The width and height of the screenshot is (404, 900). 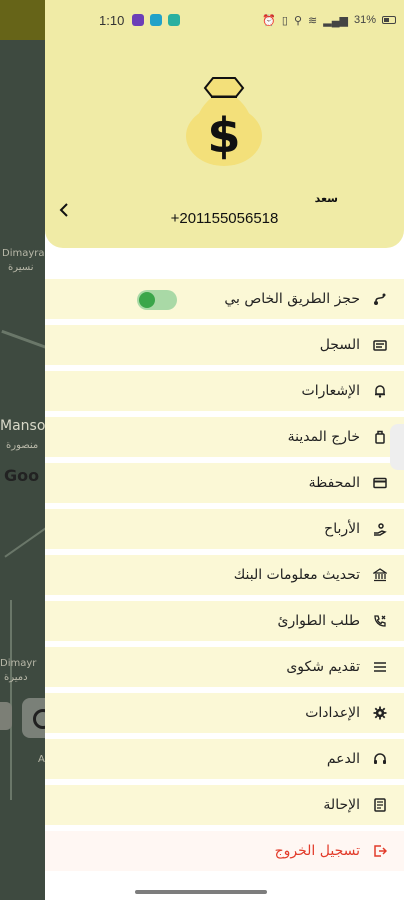 I want to click on gear-icon, so click(x=380, y=713).